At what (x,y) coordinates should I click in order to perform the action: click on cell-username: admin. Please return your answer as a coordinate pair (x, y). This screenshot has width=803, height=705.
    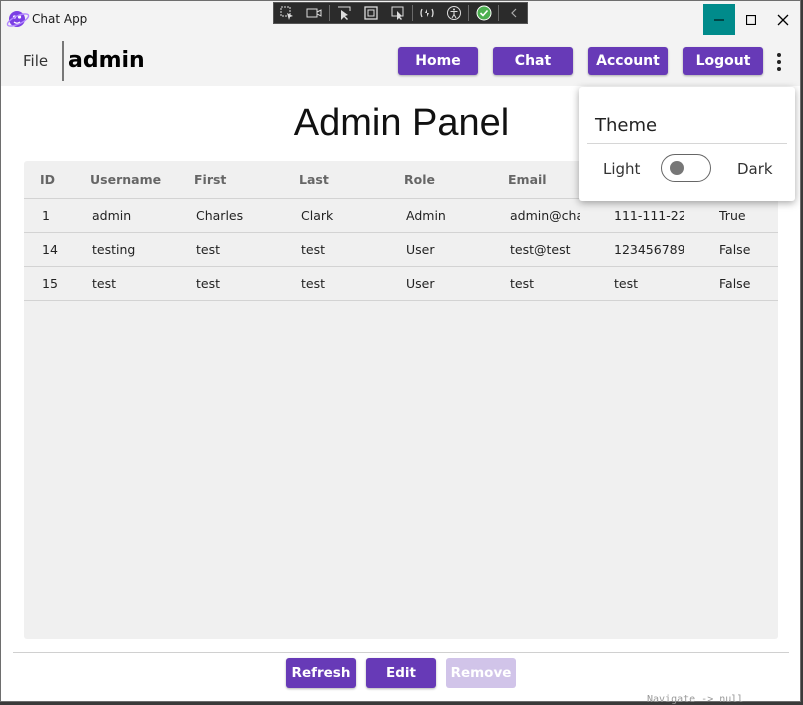
    Looking at the image, I should click on (112, 215).